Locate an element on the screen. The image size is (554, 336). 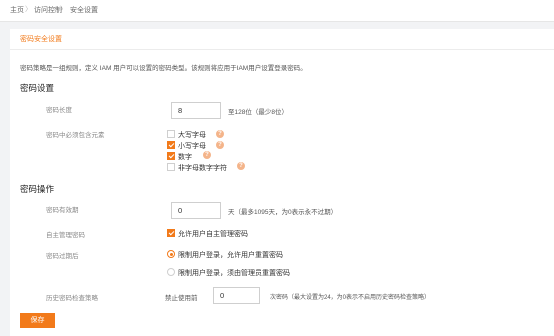
password-validity-label: 密码有效期 is located at coordinates (62, 210).